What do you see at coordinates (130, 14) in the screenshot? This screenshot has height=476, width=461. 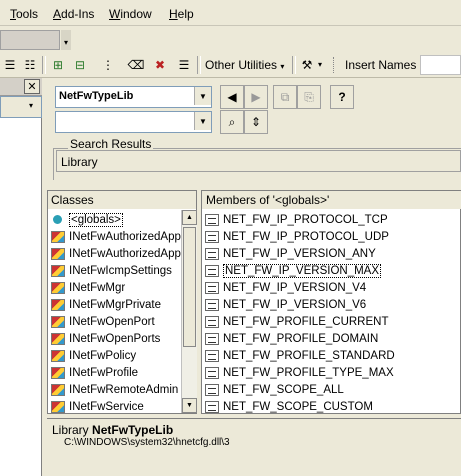 I see `menu-window: Window` at bounding box center [130, 14].